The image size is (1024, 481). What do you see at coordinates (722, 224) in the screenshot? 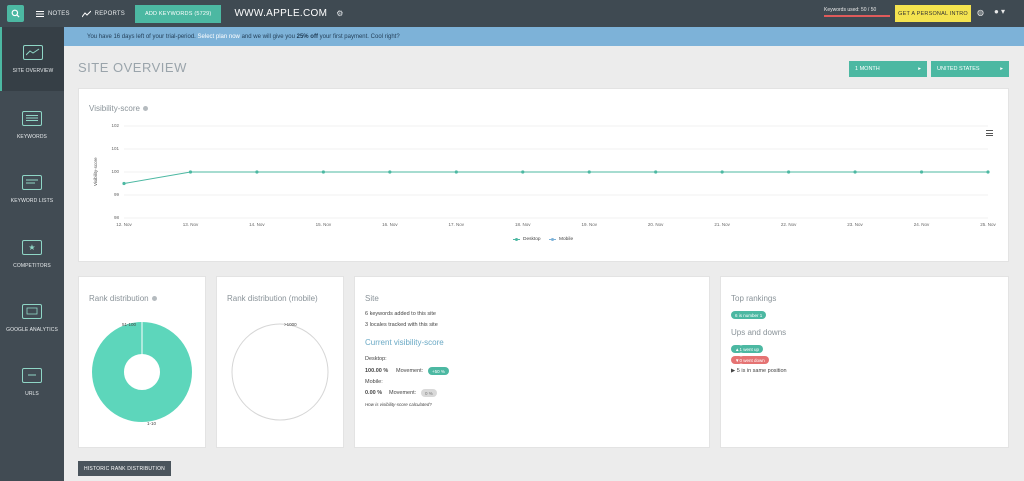
I see `x-tick-label: 21. Nov` at bounding box center [722, 224].